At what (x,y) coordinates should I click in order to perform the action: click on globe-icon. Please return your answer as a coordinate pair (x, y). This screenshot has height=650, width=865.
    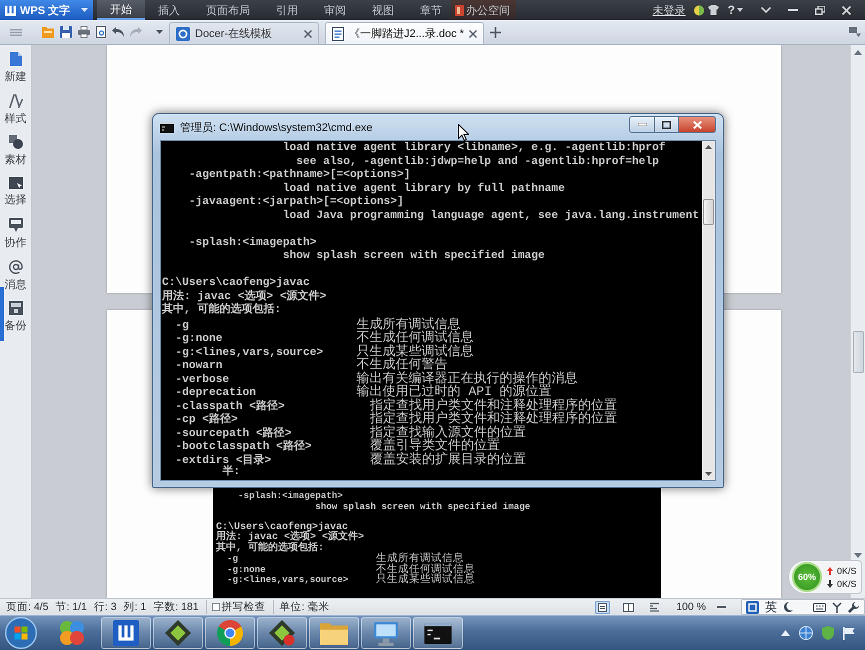
    Looking at the image, I should click on (806, 633).